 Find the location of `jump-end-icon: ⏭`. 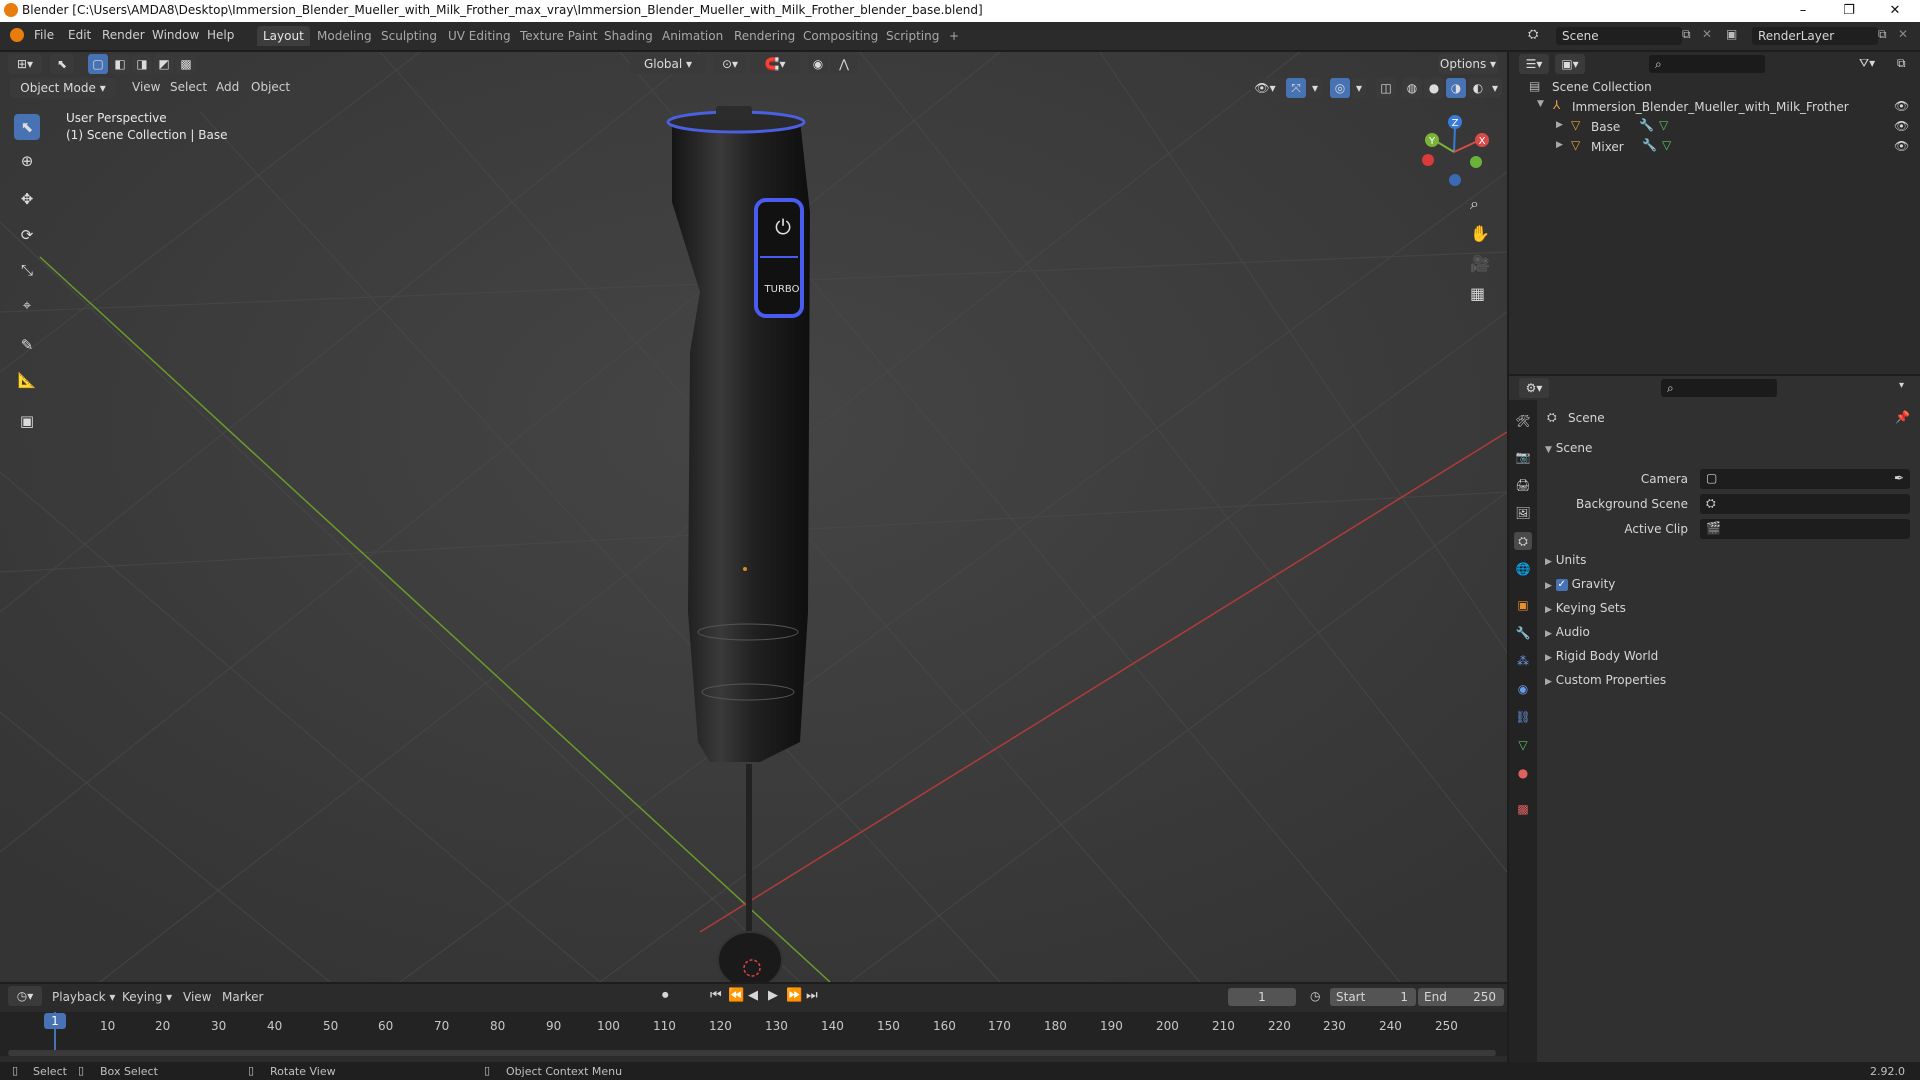

jump-end-icon: ⏭ is located at coordinates (812, 995).